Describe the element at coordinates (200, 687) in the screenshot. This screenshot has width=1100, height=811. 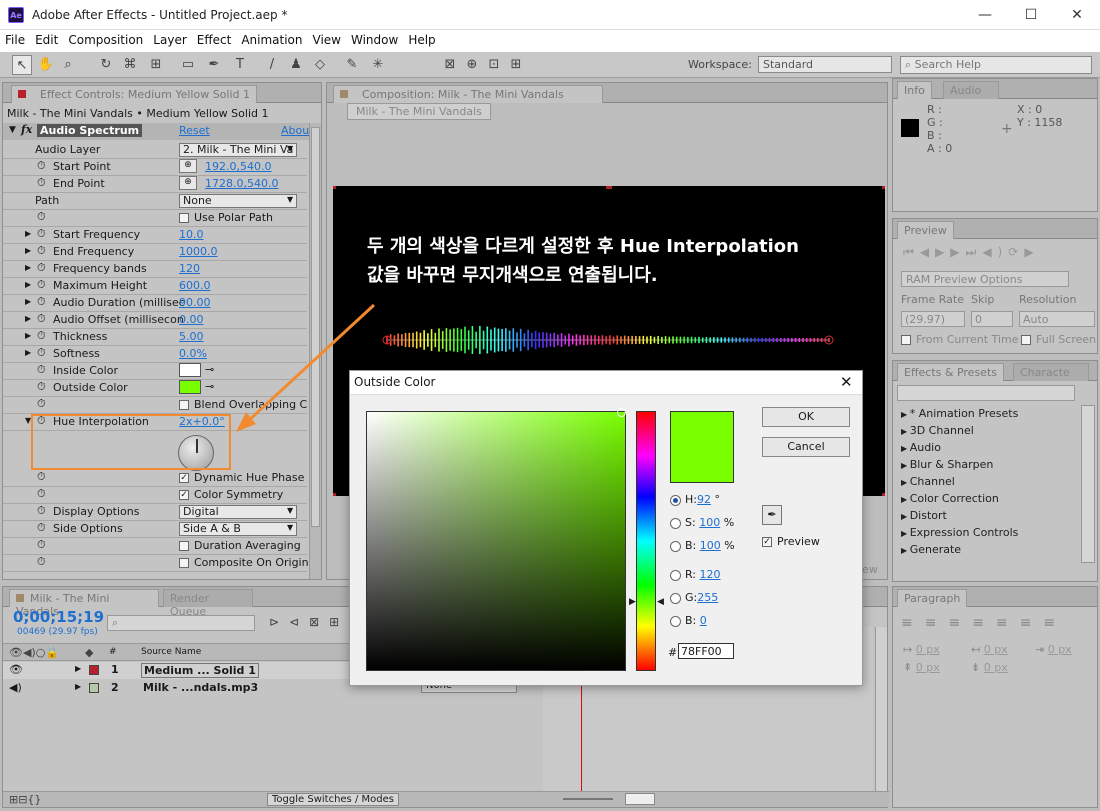
I see `layer-name: Milk - ...ndals.mp3` at that location.